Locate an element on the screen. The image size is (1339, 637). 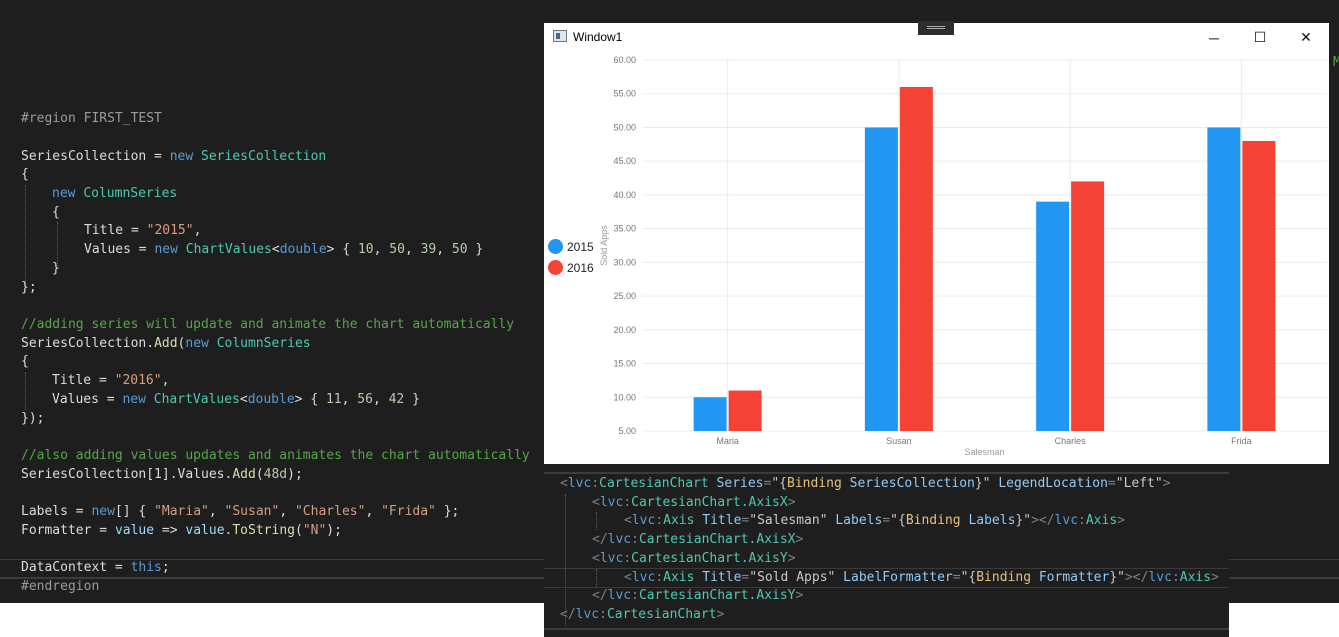
x-tick-label: Susan is located at coordinates (899, 441).